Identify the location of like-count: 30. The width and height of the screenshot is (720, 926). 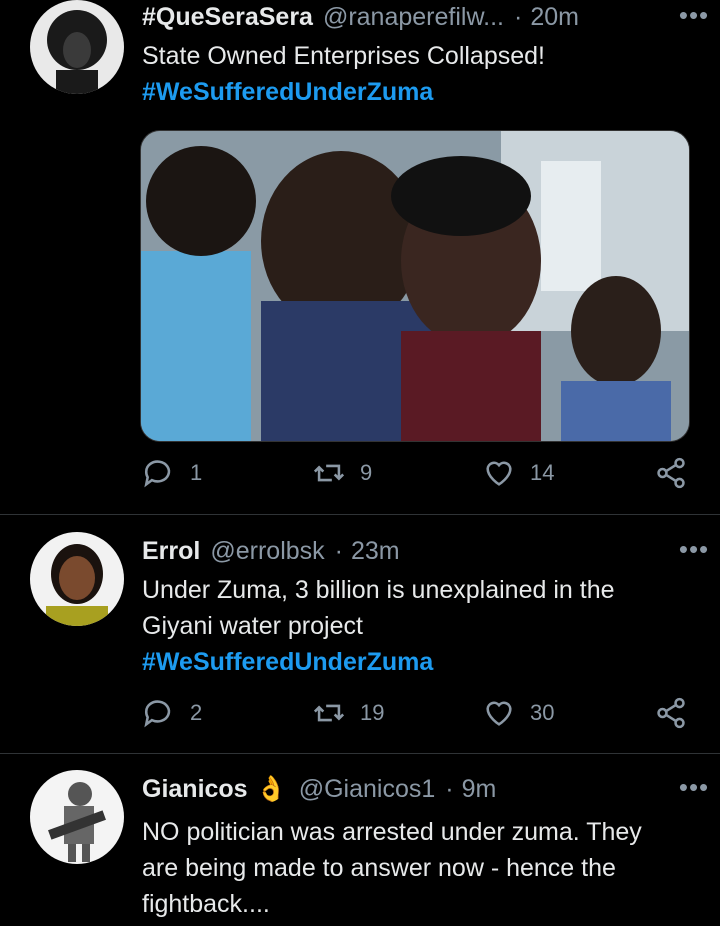
(542, 712).